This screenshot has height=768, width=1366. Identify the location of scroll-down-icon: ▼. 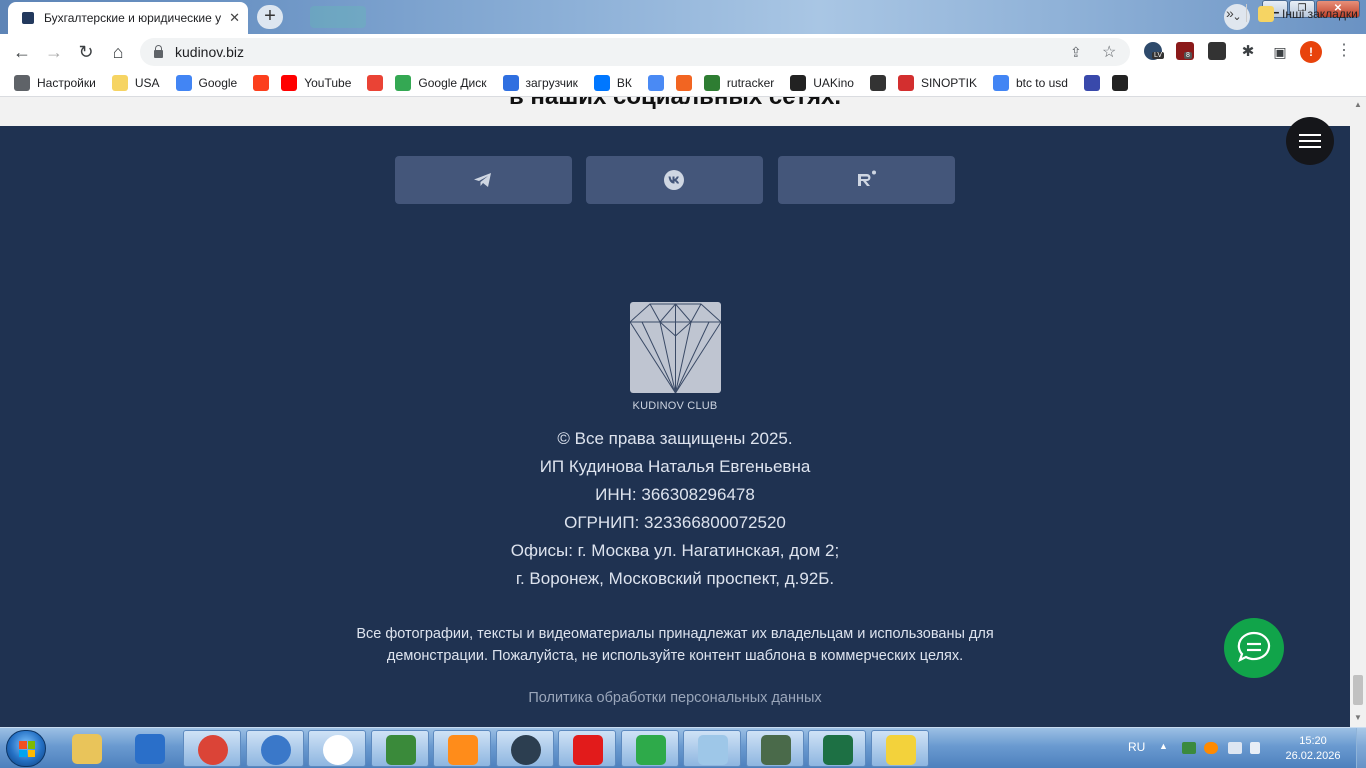
(1358, 717).